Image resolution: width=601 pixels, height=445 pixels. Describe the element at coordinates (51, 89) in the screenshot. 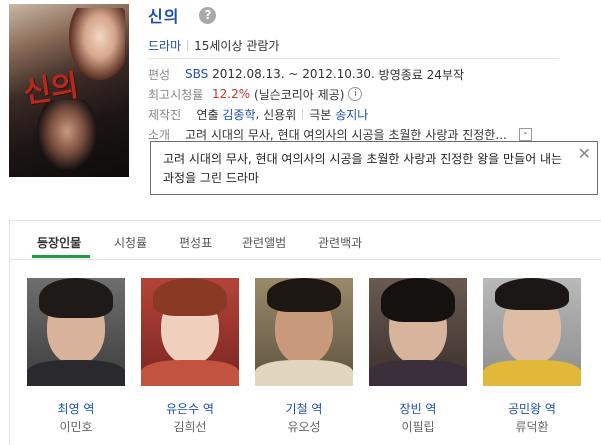

I see `poster-logo: 신의` at that location.